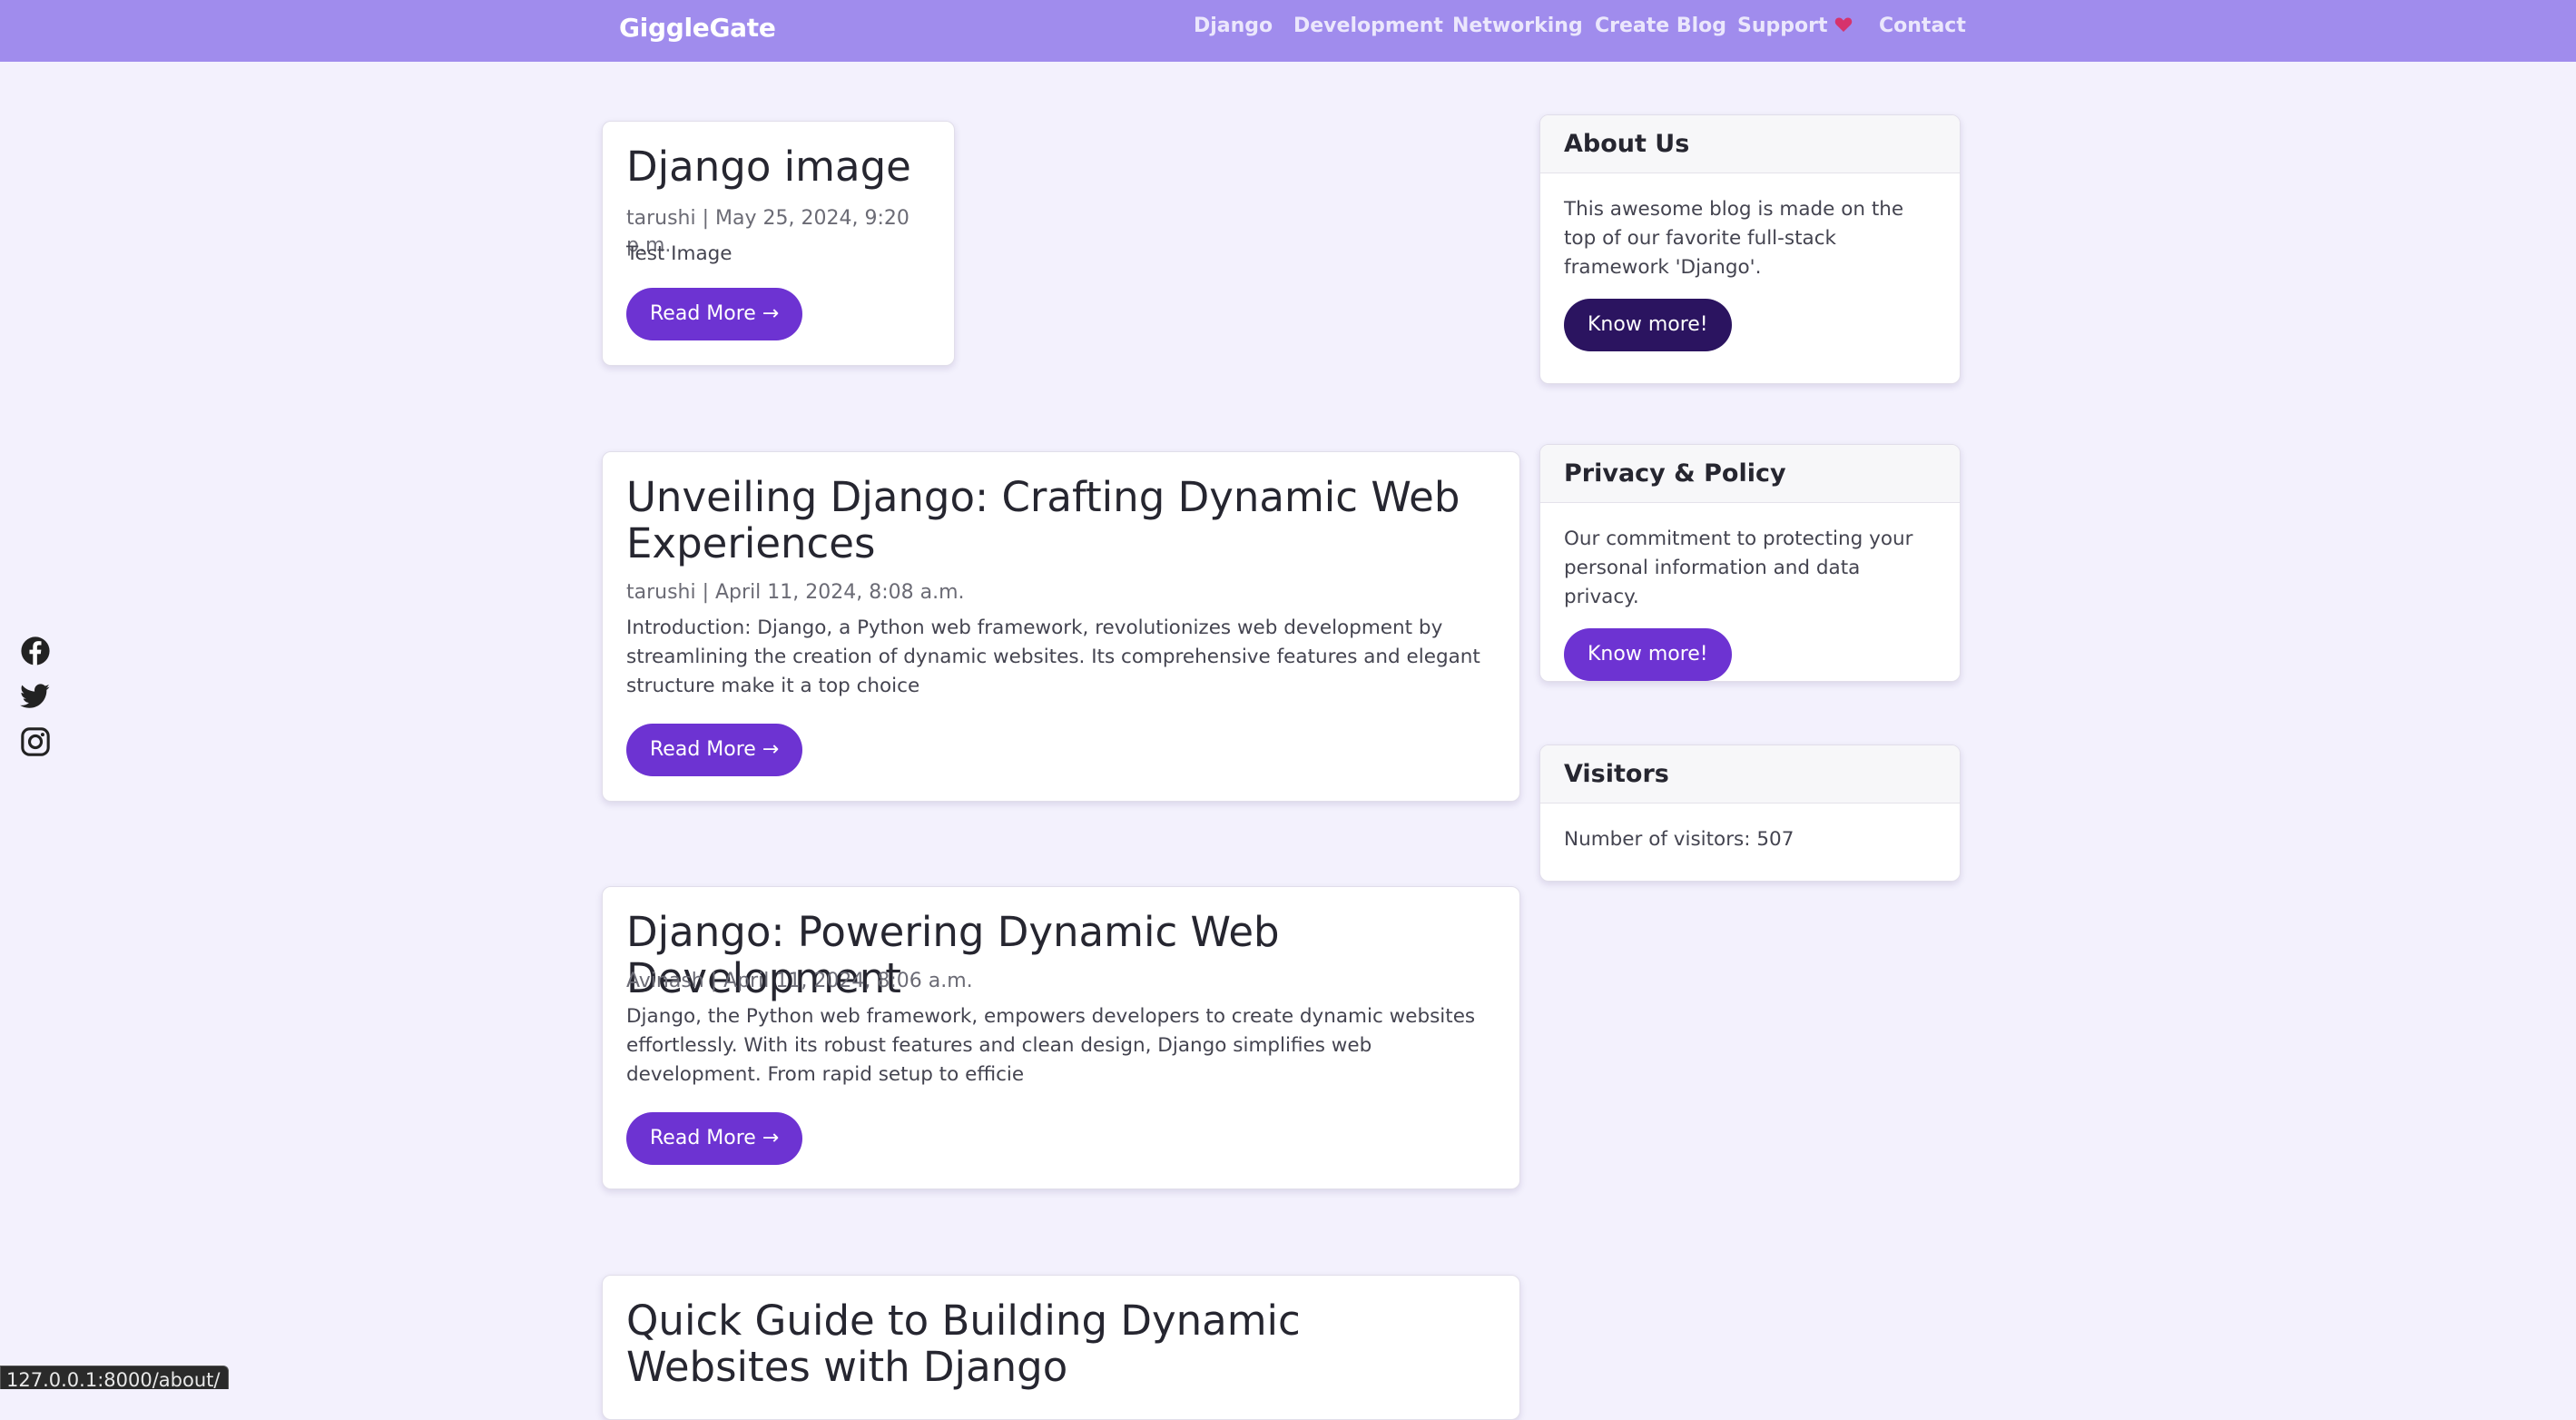 The width and height of the screenshot is (2576, 1420). Describe the element at coordinates (697, 28) in the screenshot. I see `brand-logo: GiggleGate` at that location.